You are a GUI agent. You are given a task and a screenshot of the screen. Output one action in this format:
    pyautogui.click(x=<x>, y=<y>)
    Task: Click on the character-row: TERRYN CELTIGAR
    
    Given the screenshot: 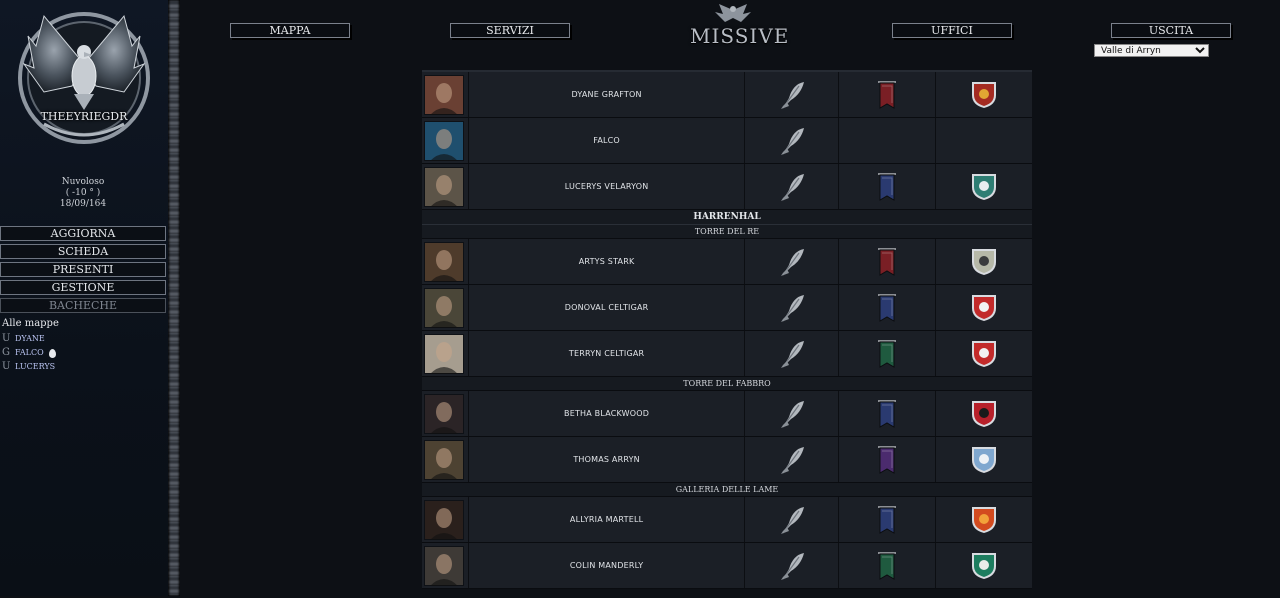 What is the action you would take?
    pyautogui.click(x=727, y=354)
    